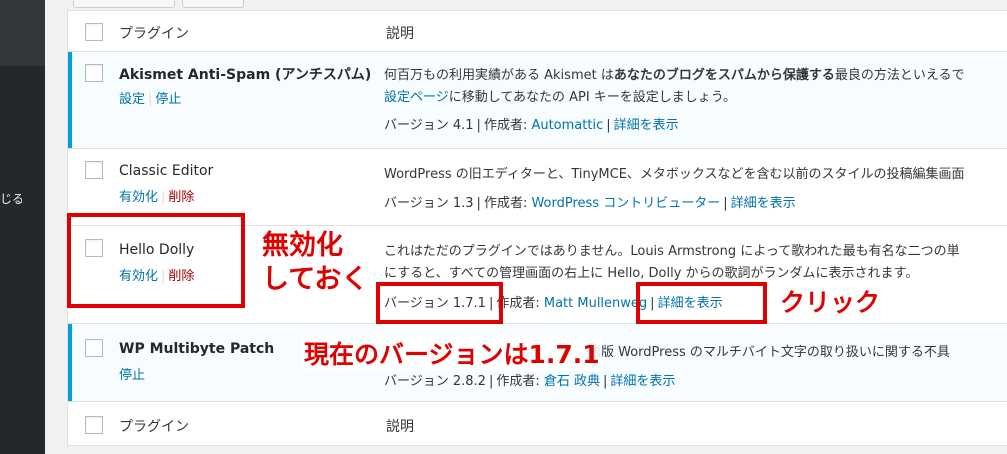 The width and height of the screenshot is (1007, 454). Describe the element at coordinates (124, 4) in the screenshot. I see `bulk-action-select` at that location.